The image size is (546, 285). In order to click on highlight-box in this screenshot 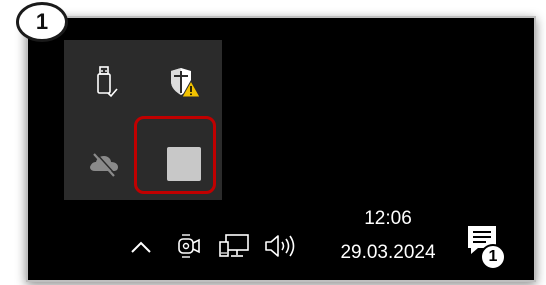, I will do `click(175, 155)`.